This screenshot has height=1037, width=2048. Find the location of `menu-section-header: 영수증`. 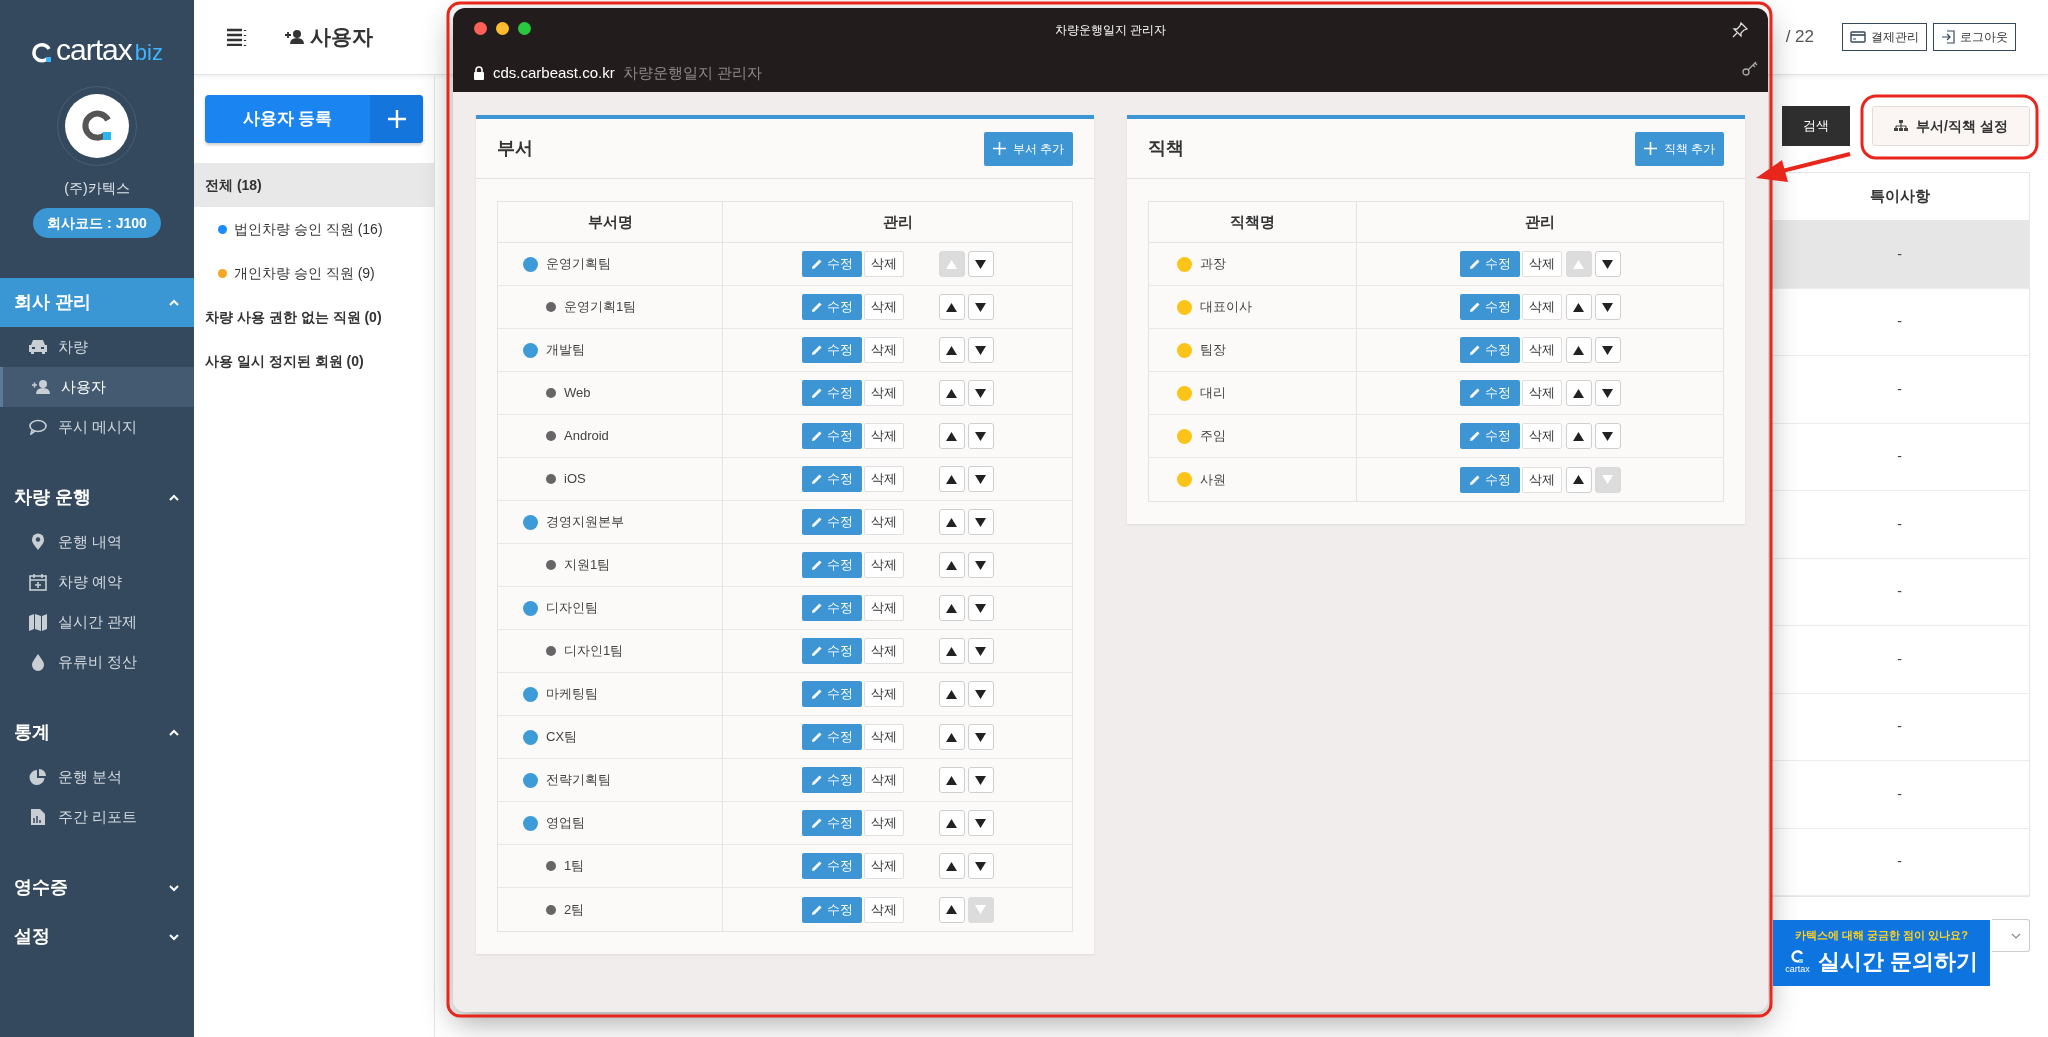

menu-section-header: 영수증 is located at coordinates (97, 887).